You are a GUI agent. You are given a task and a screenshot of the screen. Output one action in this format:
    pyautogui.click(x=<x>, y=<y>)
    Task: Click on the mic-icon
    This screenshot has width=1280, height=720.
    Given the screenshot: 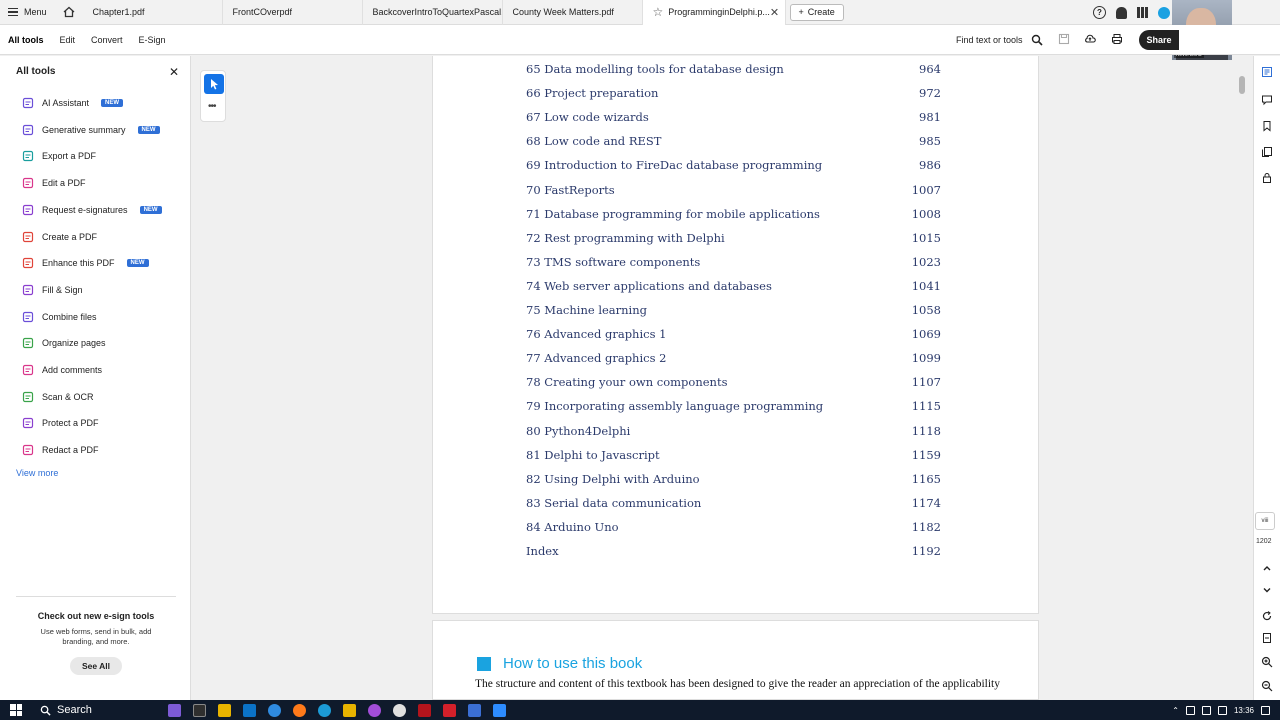 What is the action you would take?
    pyautogui.click(x=1190, y=710)
    